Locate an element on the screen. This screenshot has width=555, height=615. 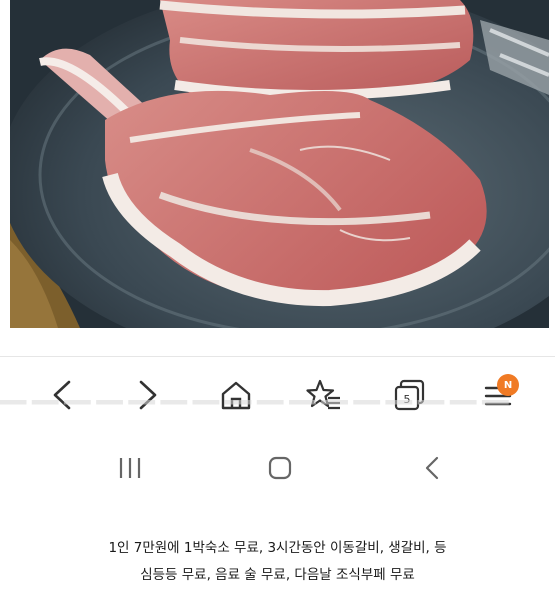
caption-line-1: 1인 7만원에 1박숙소 무료, 3시간동안 이동갈비, 생갈비, 등 is located at coordinates (277, 548).